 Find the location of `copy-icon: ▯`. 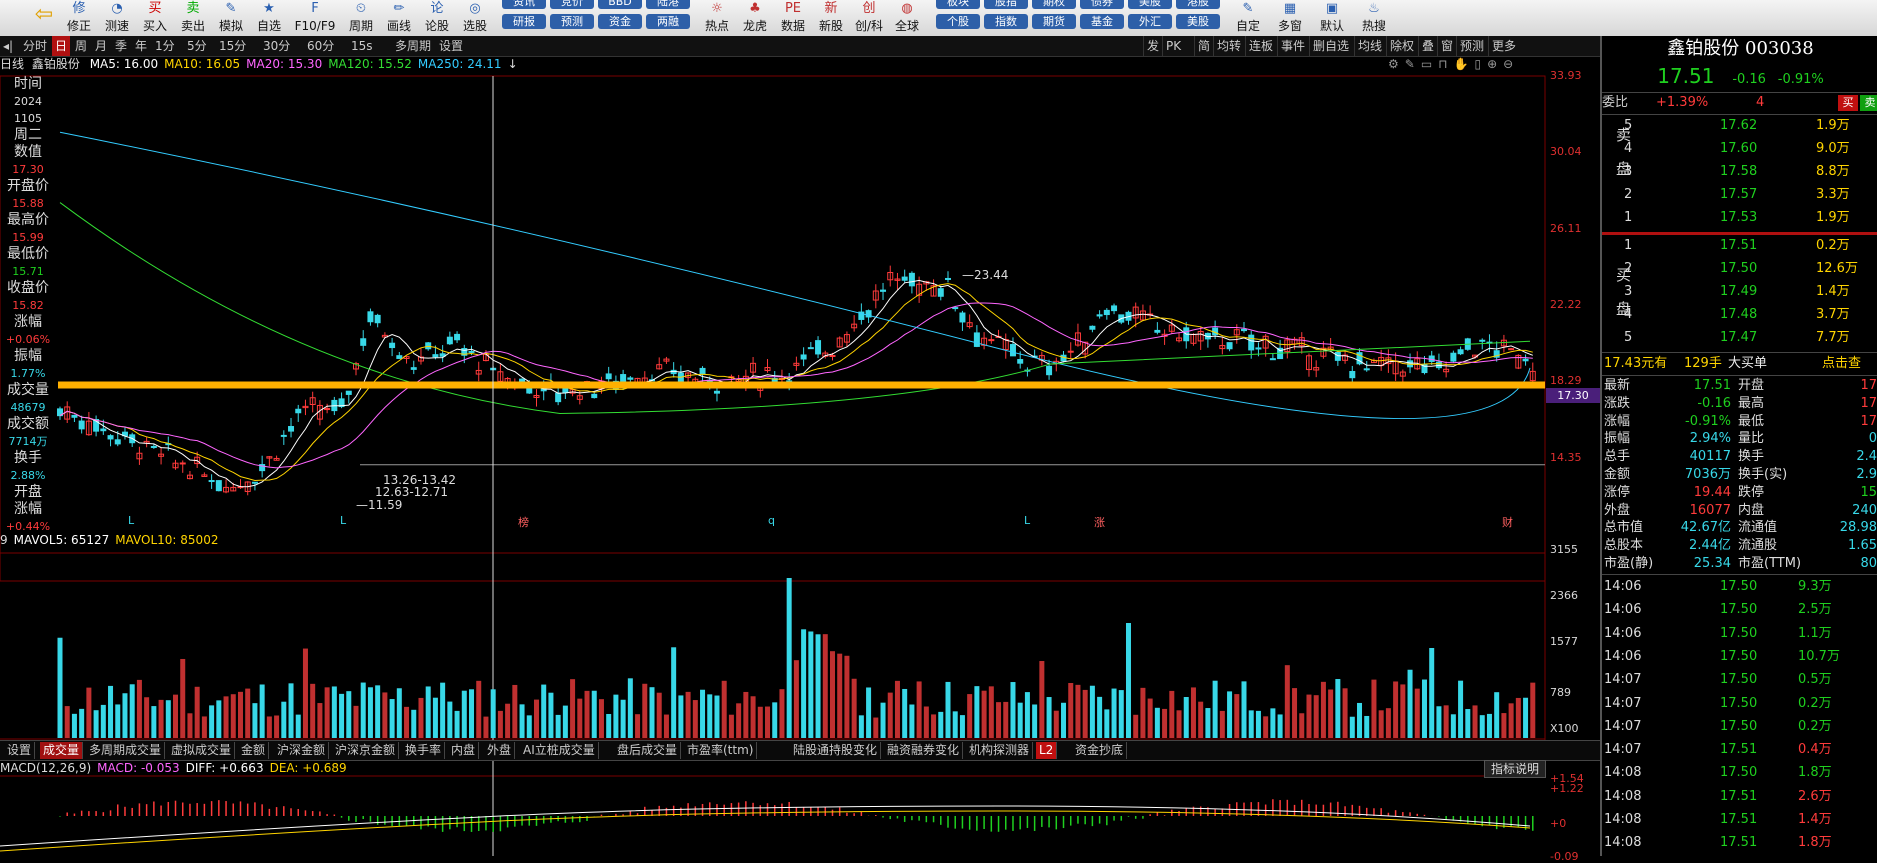

copy-icon: ▯ is located at coordinates (1481, 64).